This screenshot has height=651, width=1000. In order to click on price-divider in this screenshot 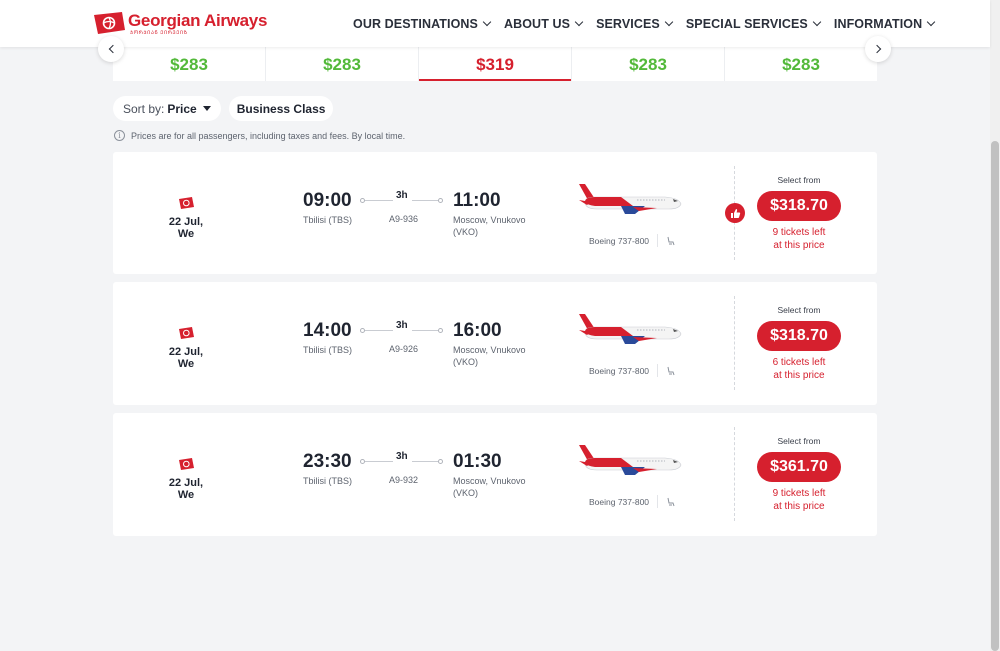, I will do `click(734, 343)`.